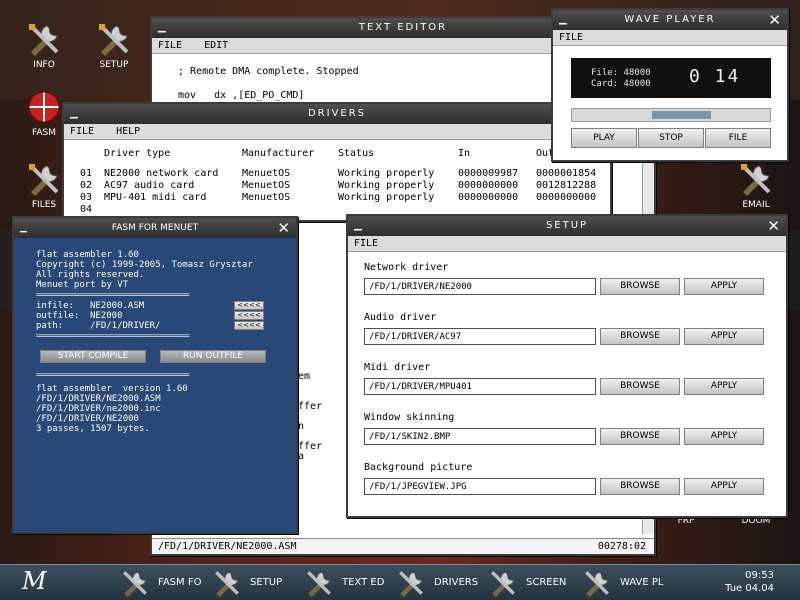 The image size is (800, 600). What do you see at coordinates (125, 326) in the screenshot?
I see `path-value: /FD/1/DRIVER/` at bounding box center [125, 326].